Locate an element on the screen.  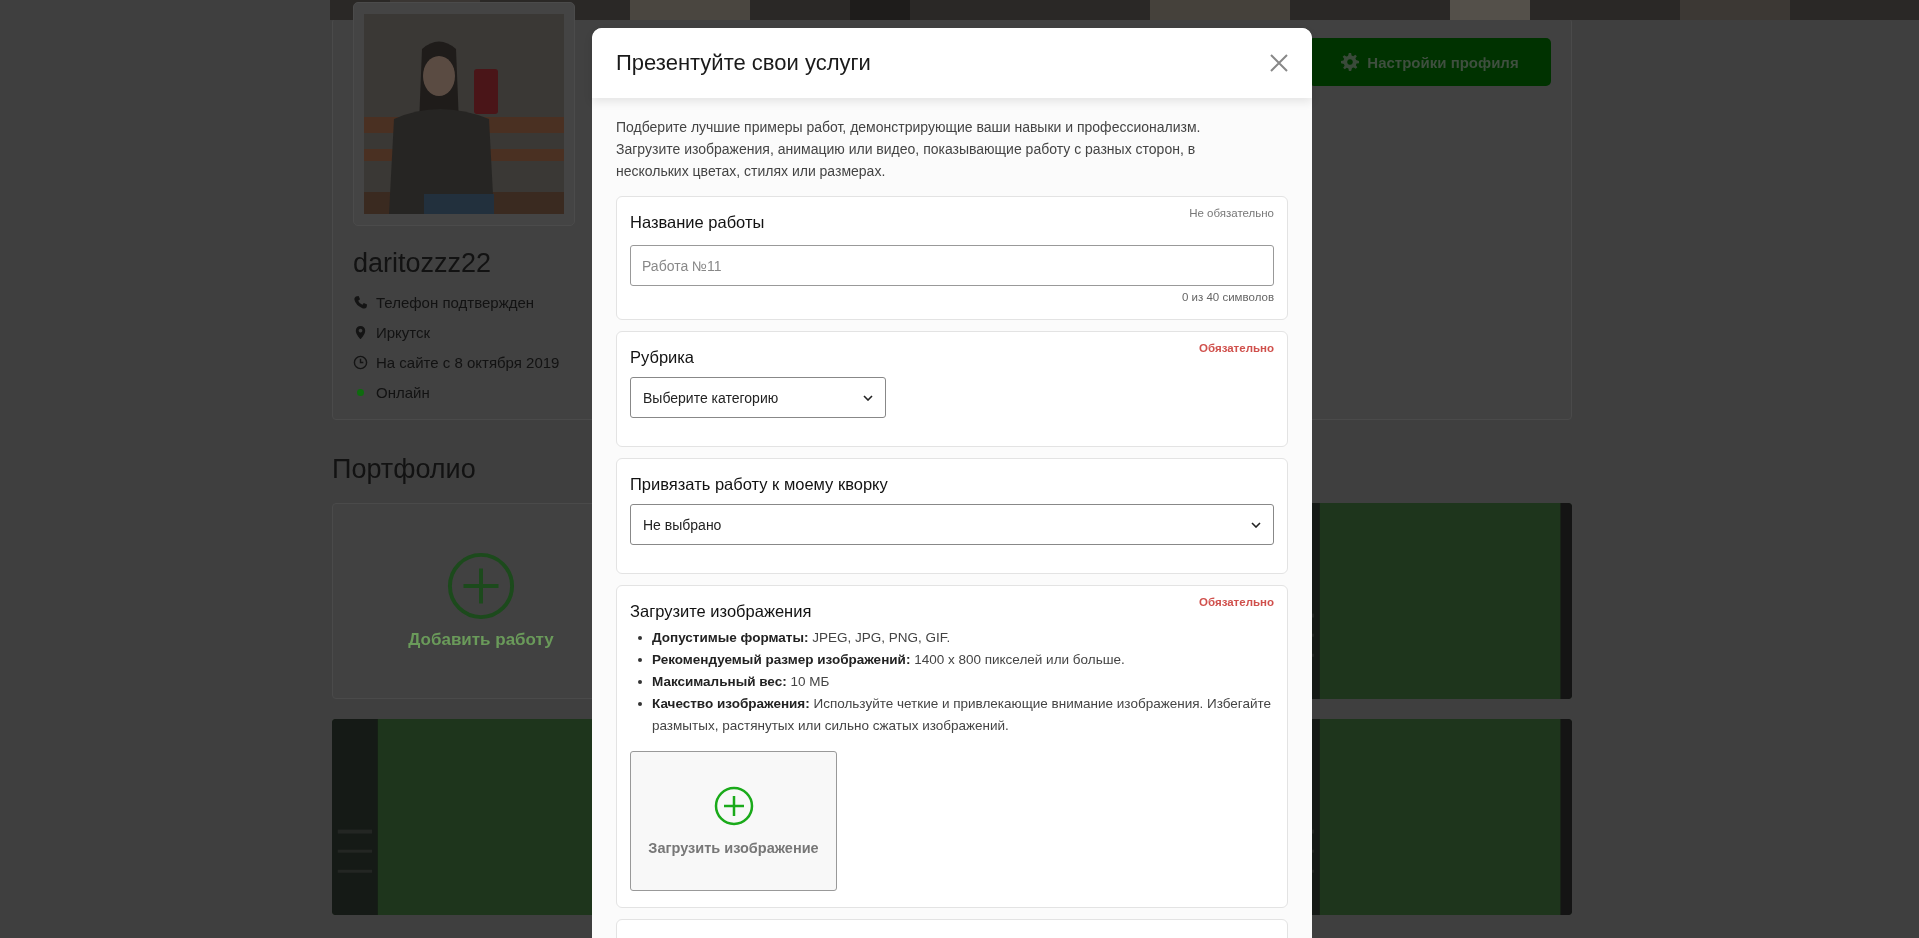
rule-text: Максимальный вес: 10 МБ is located at coordinates (741, 682).